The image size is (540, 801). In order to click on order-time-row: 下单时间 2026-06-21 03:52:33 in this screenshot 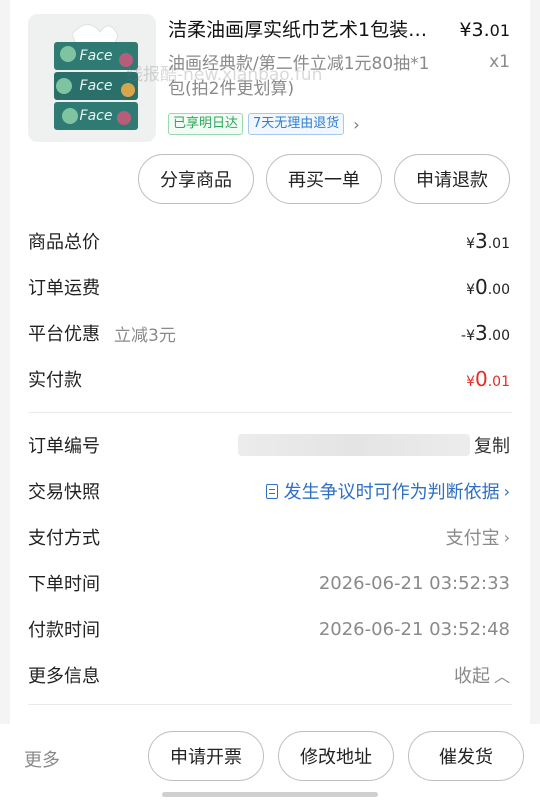, I will do `click(269, 584)`.